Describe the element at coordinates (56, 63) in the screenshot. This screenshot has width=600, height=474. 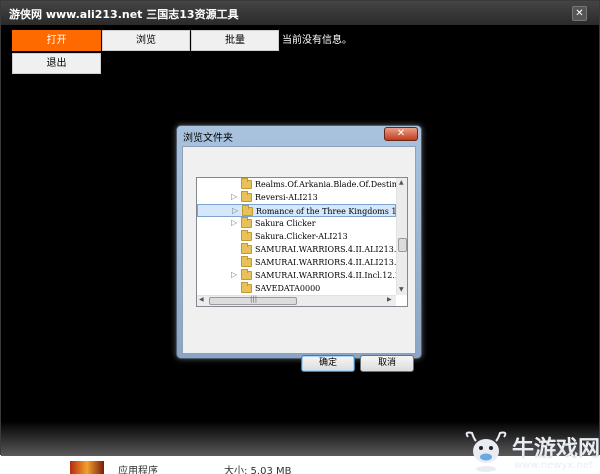
I see `exit-button: 退出` at that location.